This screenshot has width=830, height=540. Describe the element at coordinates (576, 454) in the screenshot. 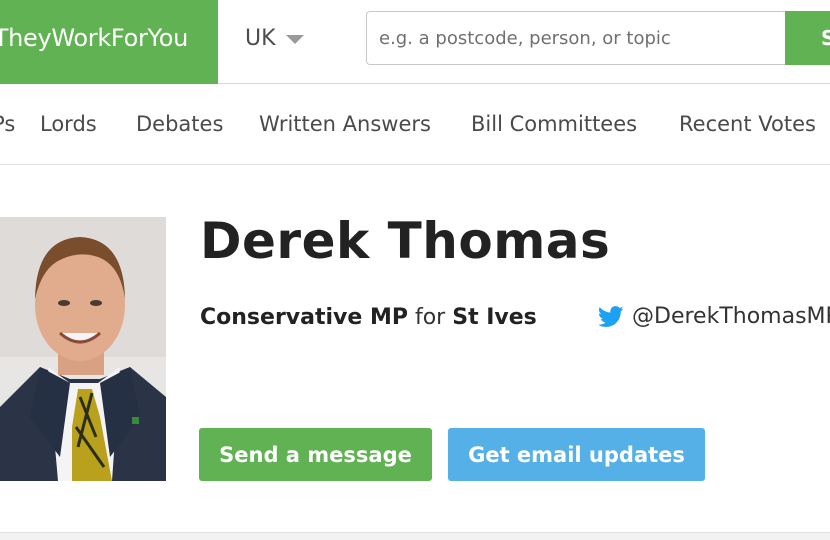

I see `email-updates-button: Get email updates` at that location.